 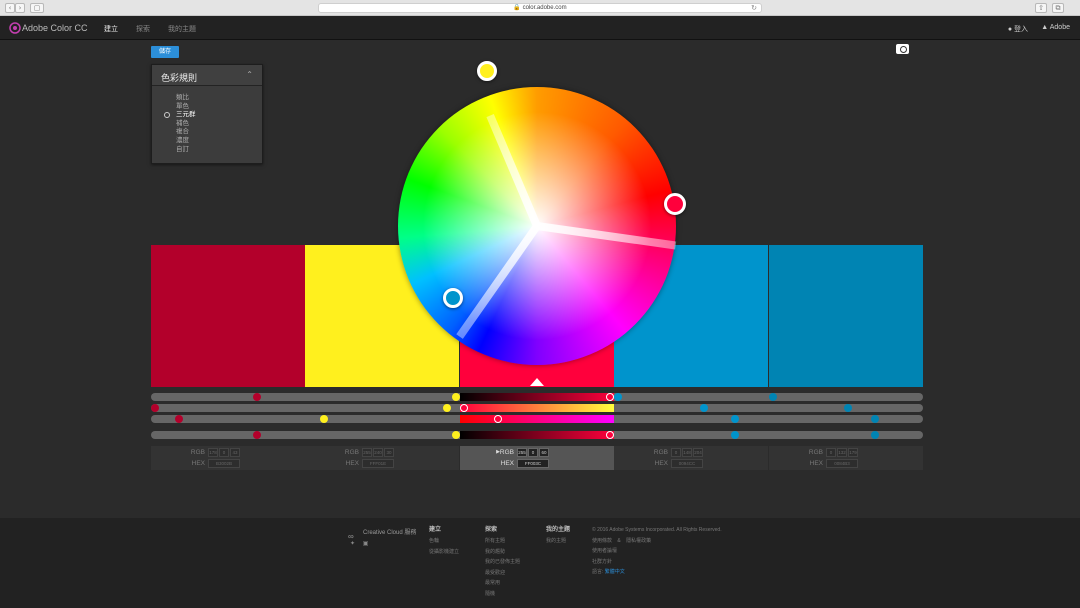 What do you see at coordinates (502, 594) in the screenshot?
I see `footer-link: 隨機` at bounding box center [502, 594].